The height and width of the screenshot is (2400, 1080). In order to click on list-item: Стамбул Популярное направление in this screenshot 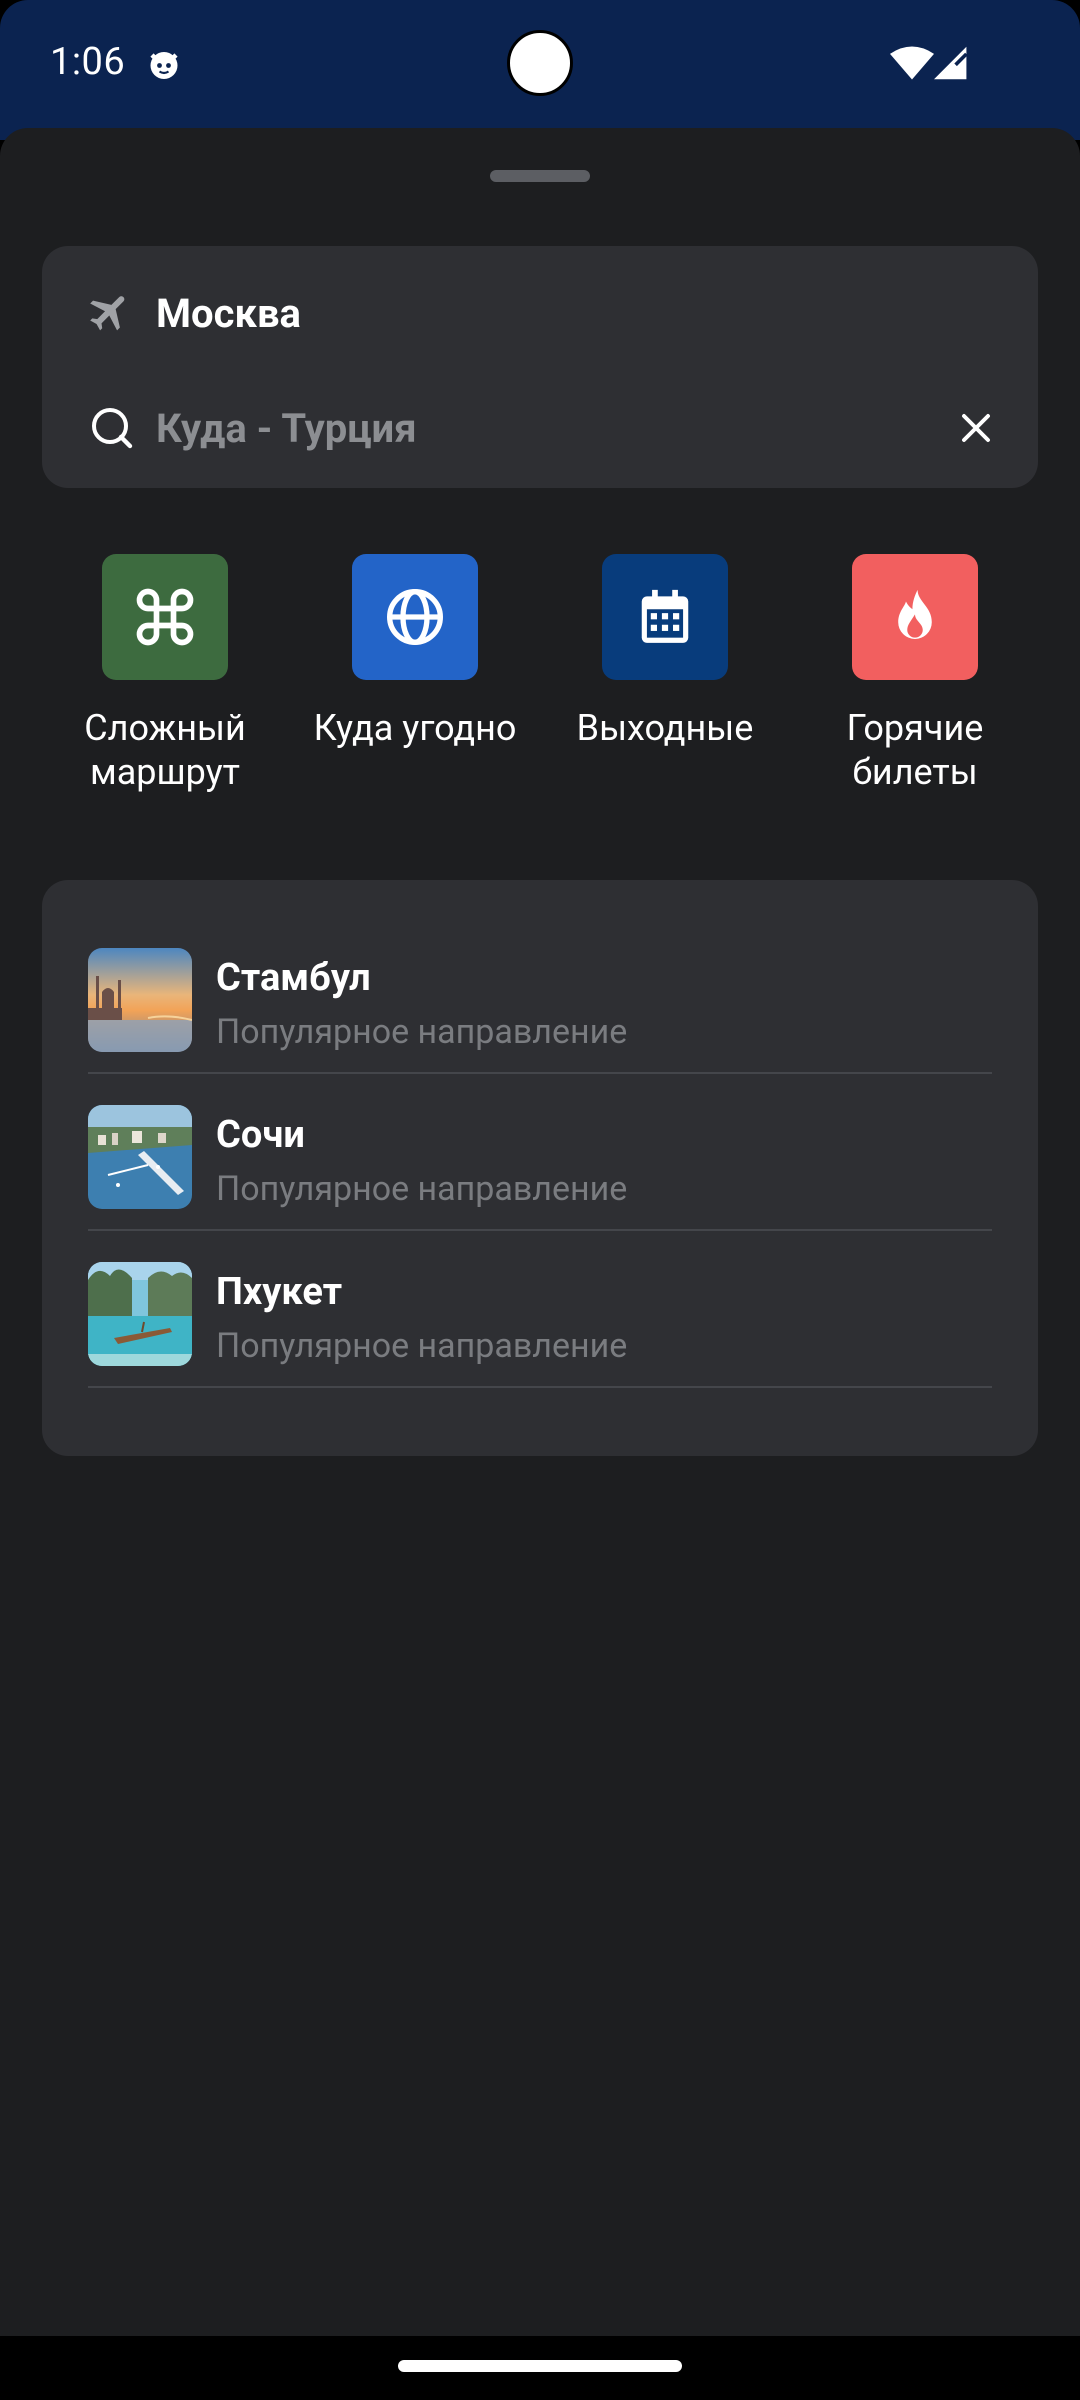, I will do `click(540, 995)`.